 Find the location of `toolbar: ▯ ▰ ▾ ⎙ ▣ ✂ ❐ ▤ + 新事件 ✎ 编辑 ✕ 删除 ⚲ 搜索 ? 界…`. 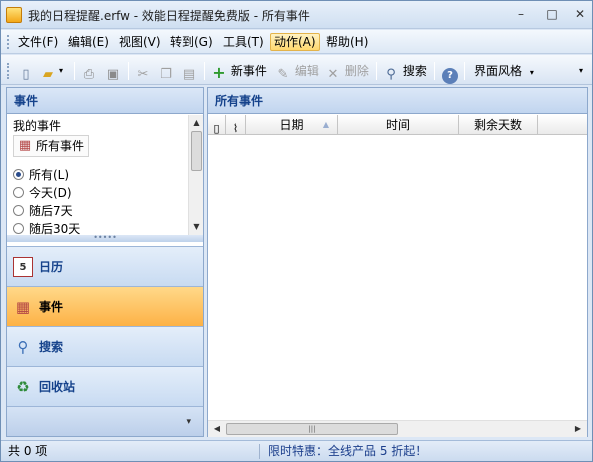

toolbar: ▯ ▰ ▾ ⎙ ▣ ✂ ❐ ▤ + 新事件 ✎ 编辑 ✕ 删除 ⚲ 搜索 ? 界… is located at coordinates (296, 70).